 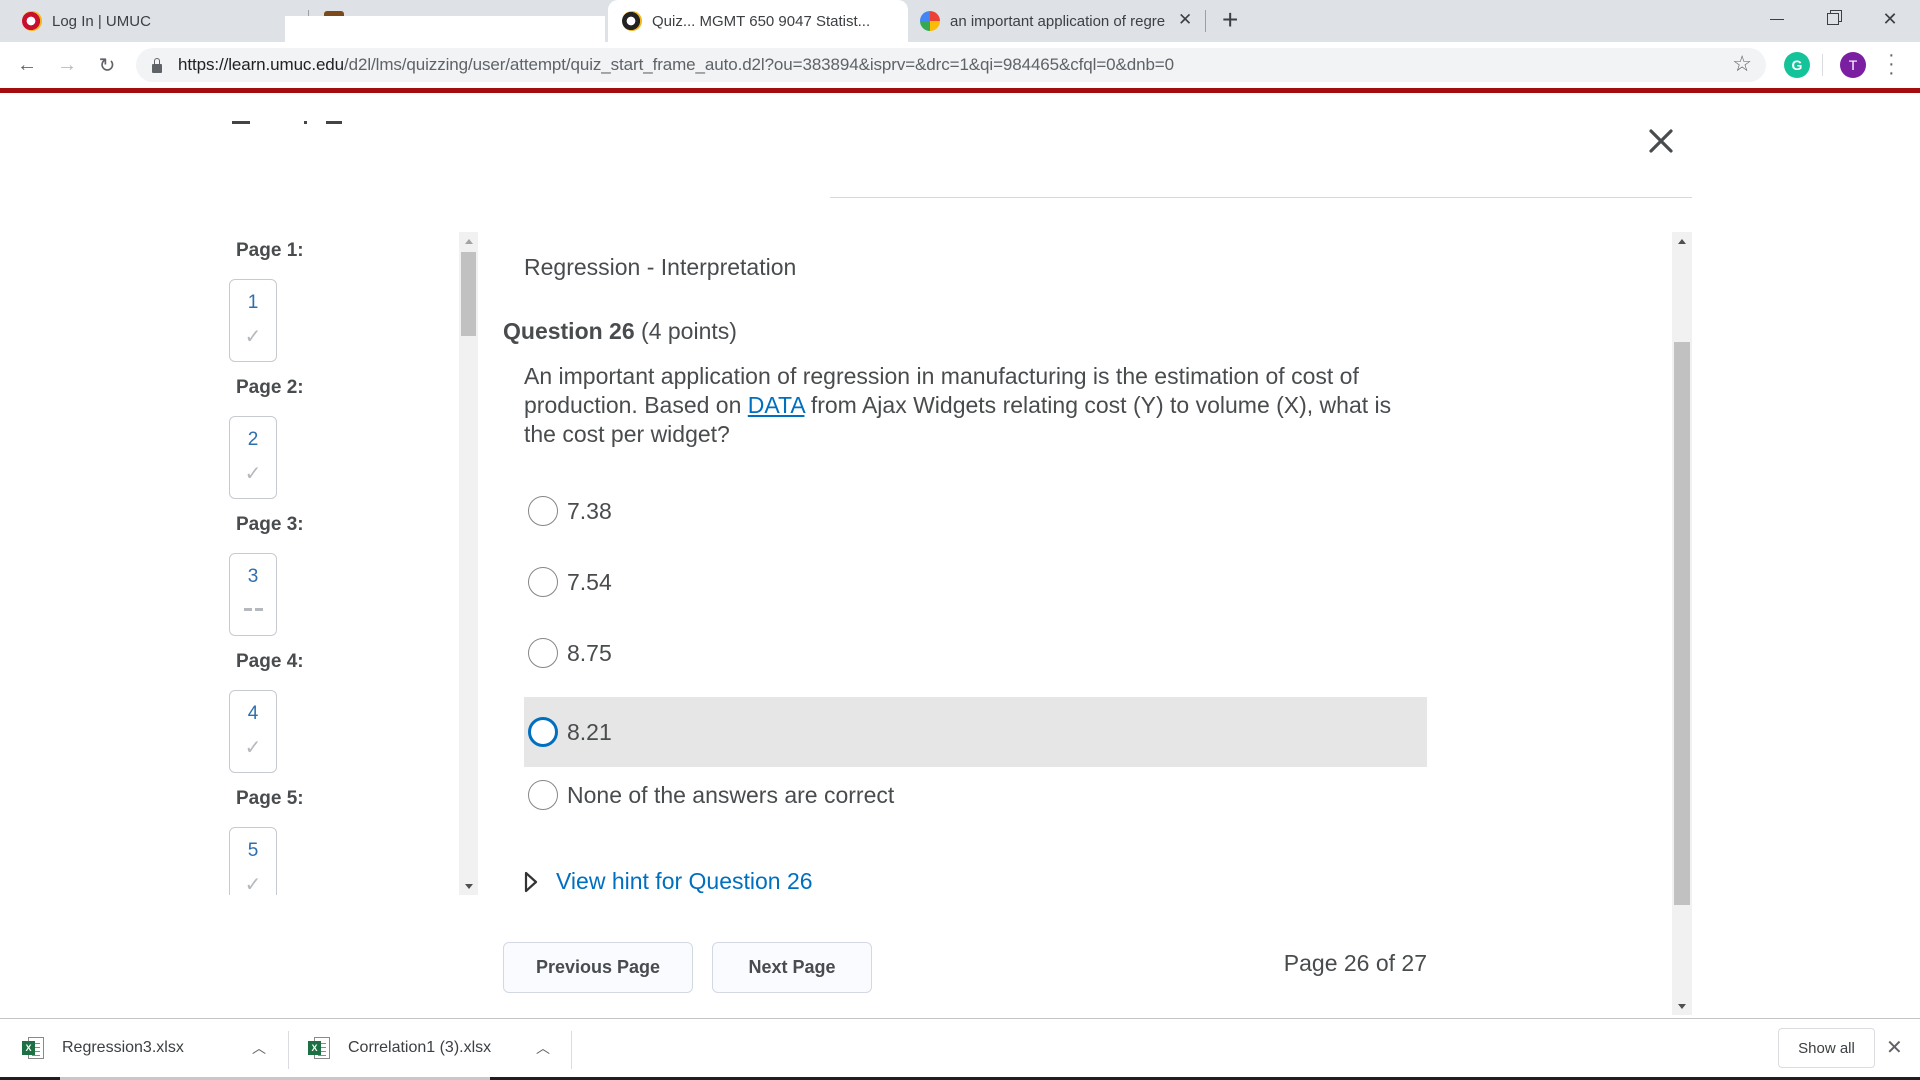 I want to click on minimize-button, so click(x=1777, y=19).